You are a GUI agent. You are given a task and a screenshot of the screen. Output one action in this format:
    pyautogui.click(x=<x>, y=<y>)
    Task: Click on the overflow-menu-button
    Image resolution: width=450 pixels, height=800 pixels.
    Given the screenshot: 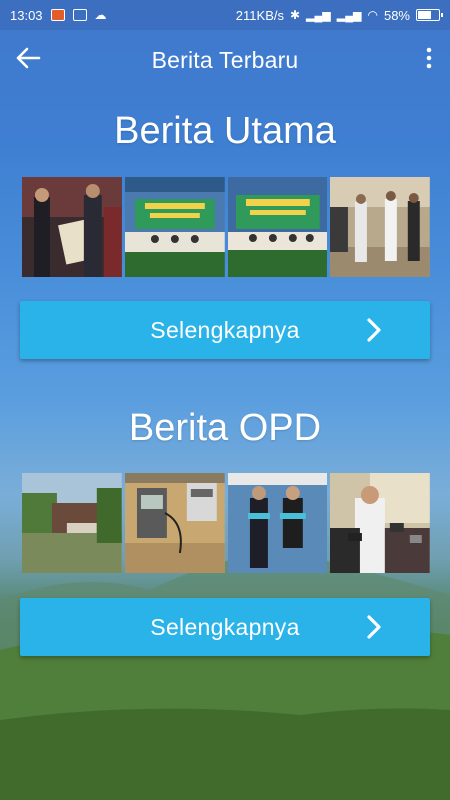 What is the action you would take?
    pyautogui.click(x=429, y=58)
    